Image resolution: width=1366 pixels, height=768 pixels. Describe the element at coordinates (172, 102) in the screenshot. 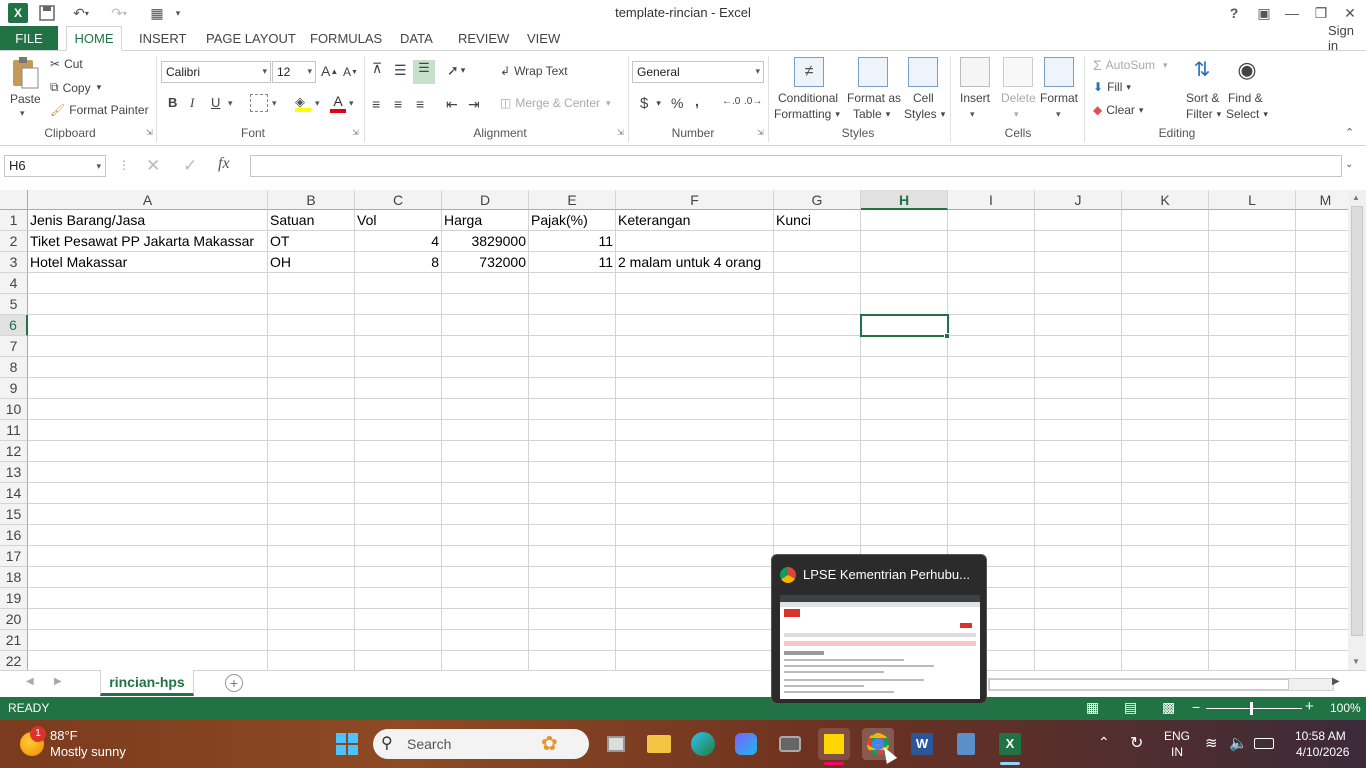

I see `bold-button: B` at that location.